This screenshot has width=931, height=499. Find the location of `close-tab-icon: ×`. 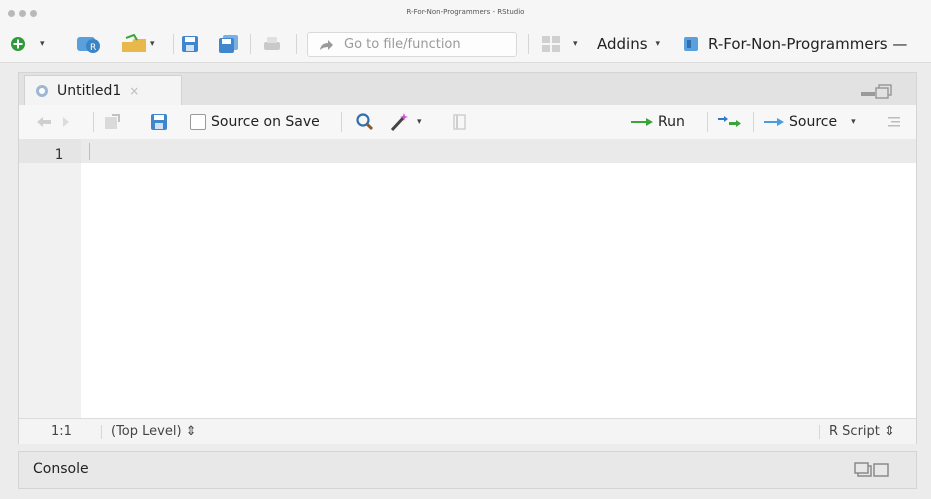

close-tab-icon: × is located at coordinates (134, 91).